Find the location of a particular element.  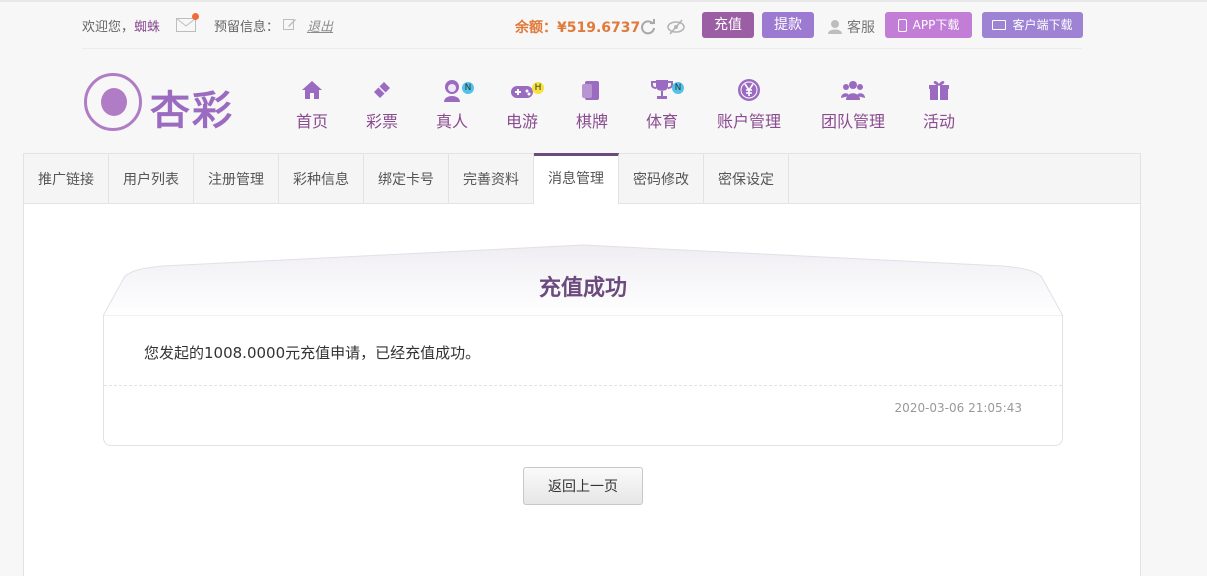

message-divider is located at coordinates (583, 385).